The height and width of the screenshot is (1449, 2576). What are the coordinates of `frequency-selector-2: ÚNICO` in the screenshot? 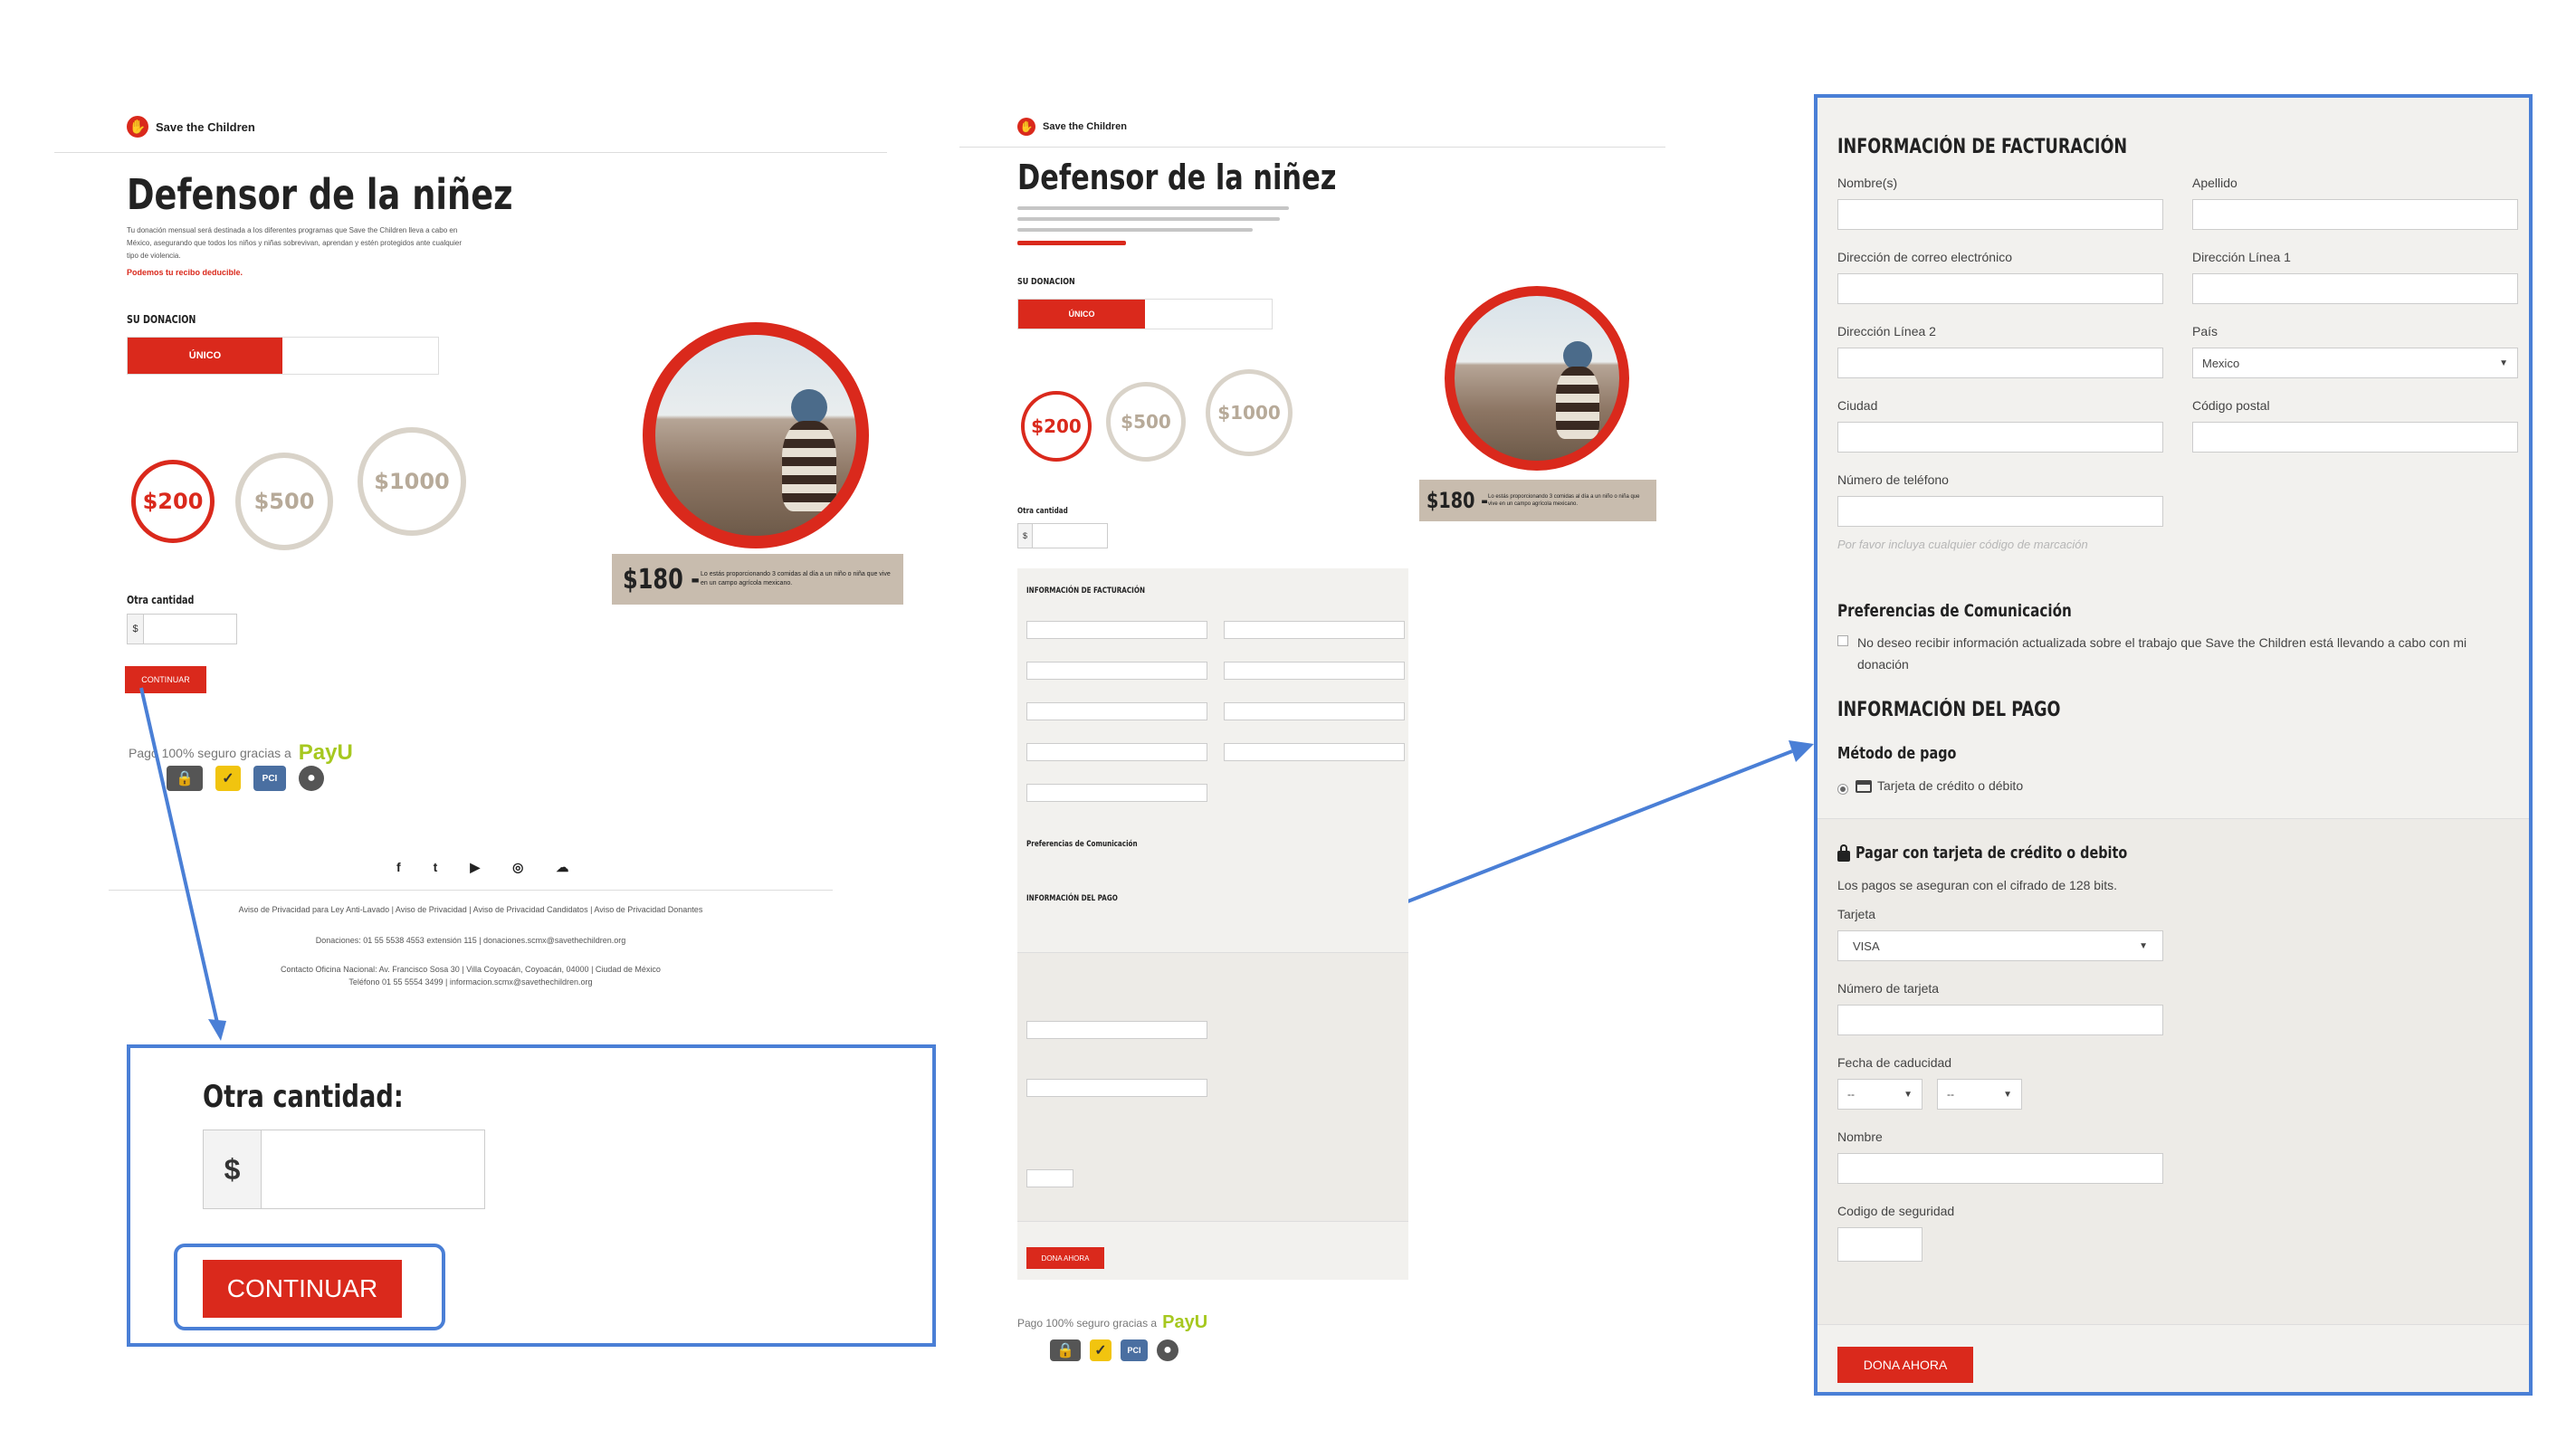 It's located at (1145, 314).